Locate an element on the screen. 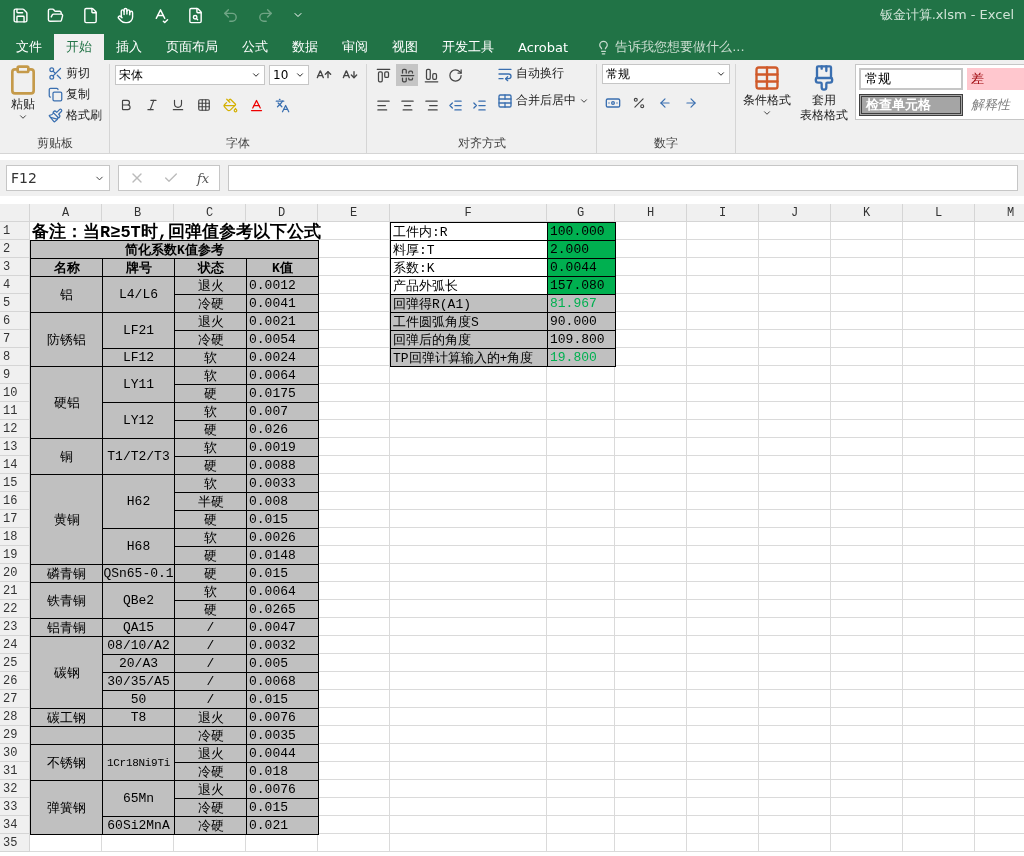  row-header: 29 is located at coordinates (15, 735).